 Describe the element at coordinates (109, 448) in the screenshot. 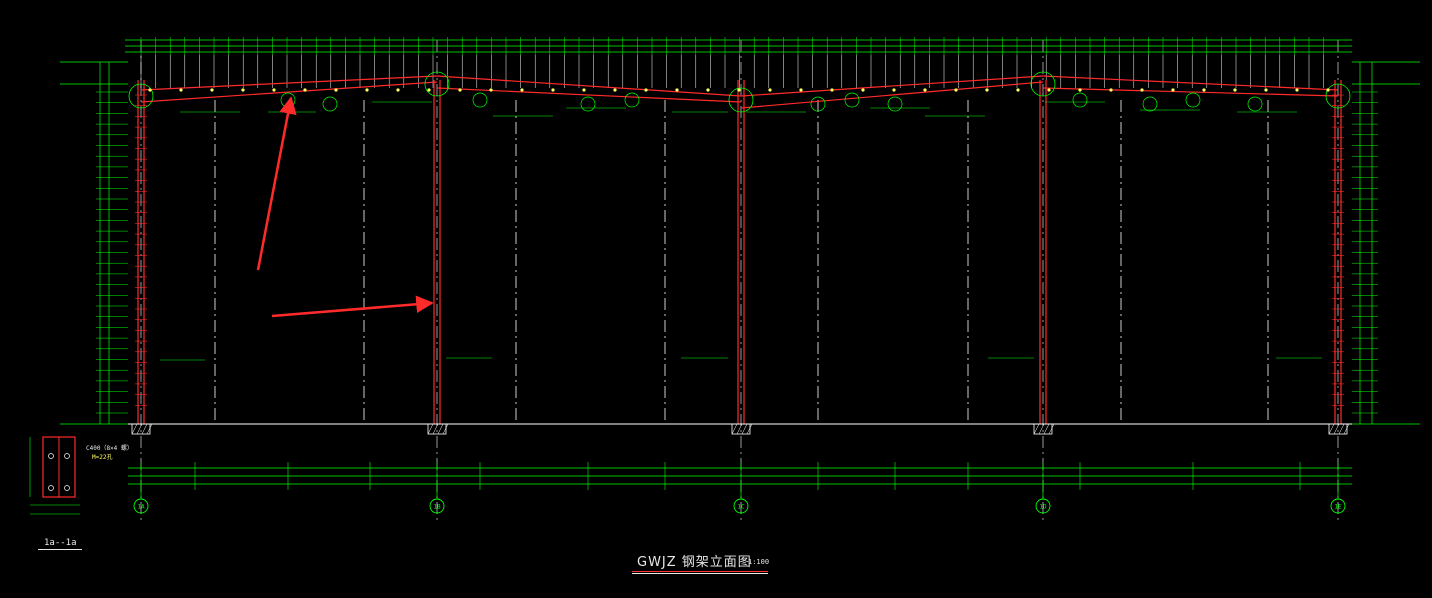

I see `detail-note-1: C400（8×4 螺）` at that location.